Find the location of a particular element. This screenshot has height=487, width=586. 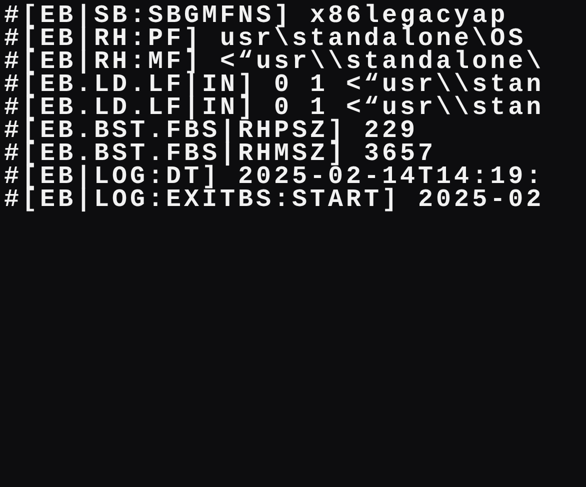

console-line: #[EB|RH:PF] usr\standalone\OS is located at coordinates (265, 38).